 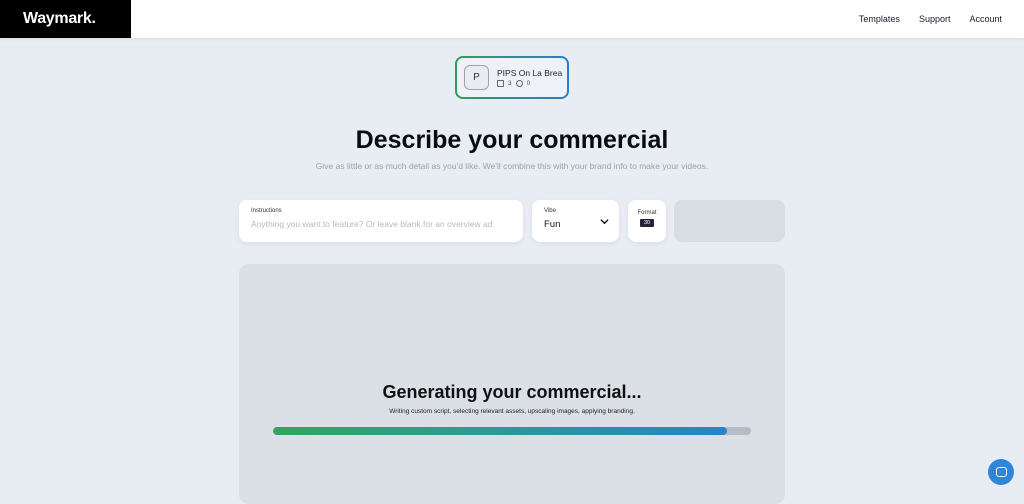 I want to click on vibe-select: Vibe Fun, so click(x=575, y=221).